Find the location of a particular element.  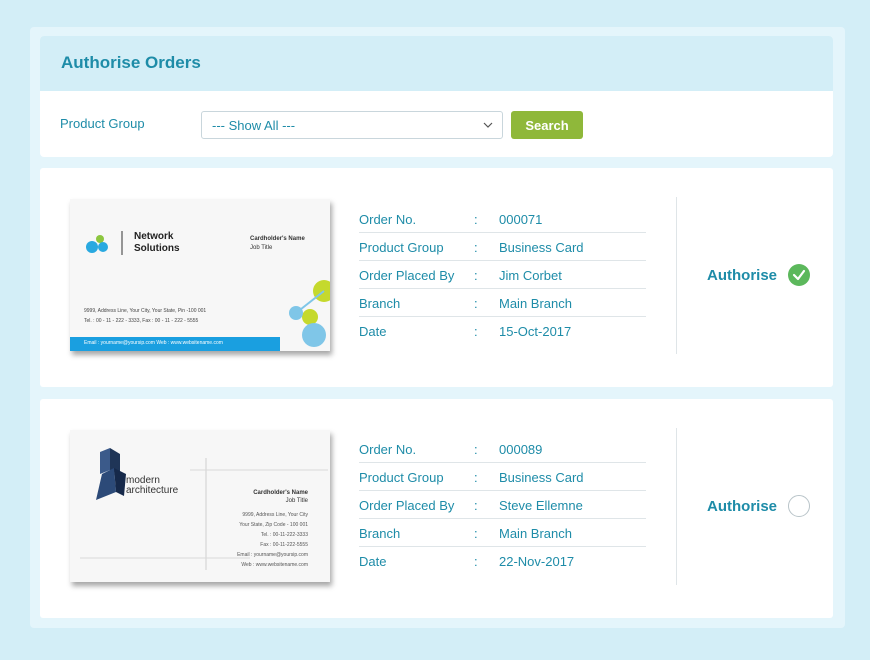

card-info-line: 9999, Address Line, Your City is located at coordinates (275, 515).